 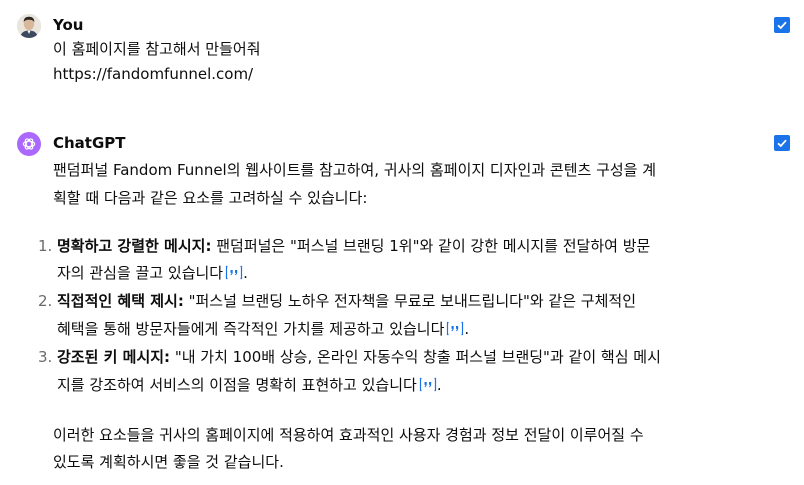 I want to click on openai-logo-icon, so click(x=29, y=144).